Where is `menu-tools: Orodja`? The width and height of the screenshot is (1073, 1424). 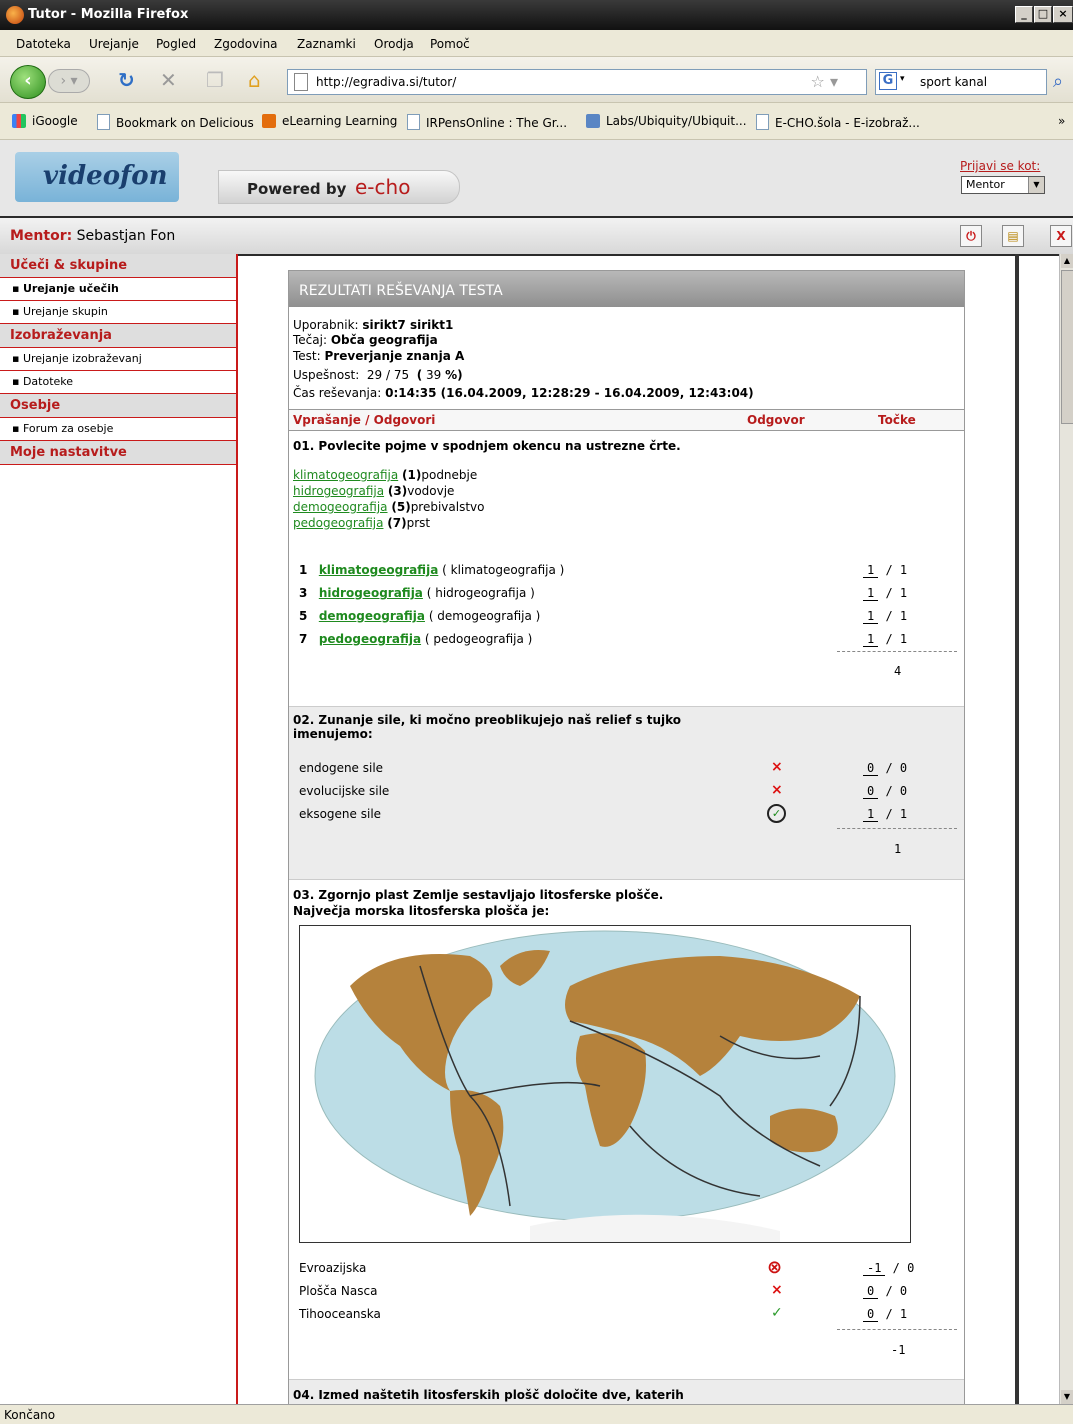
menu-tools: Orodja is located at coordinates (394, 44).